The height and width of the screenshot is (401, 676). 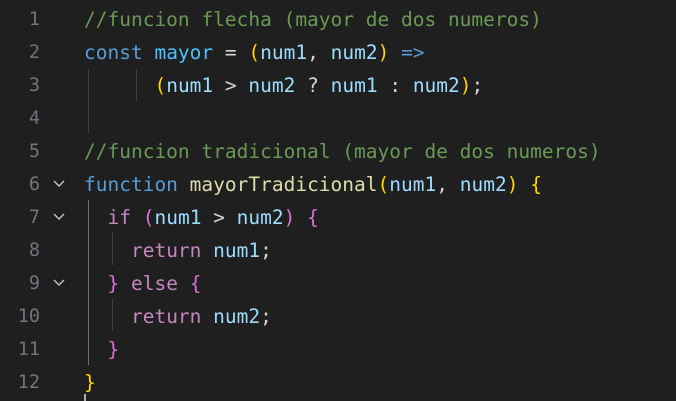 What do you see at coordinates (184, 52) in the screenshot?
I see `code-token: mayor` at bounding box center [184, 52].